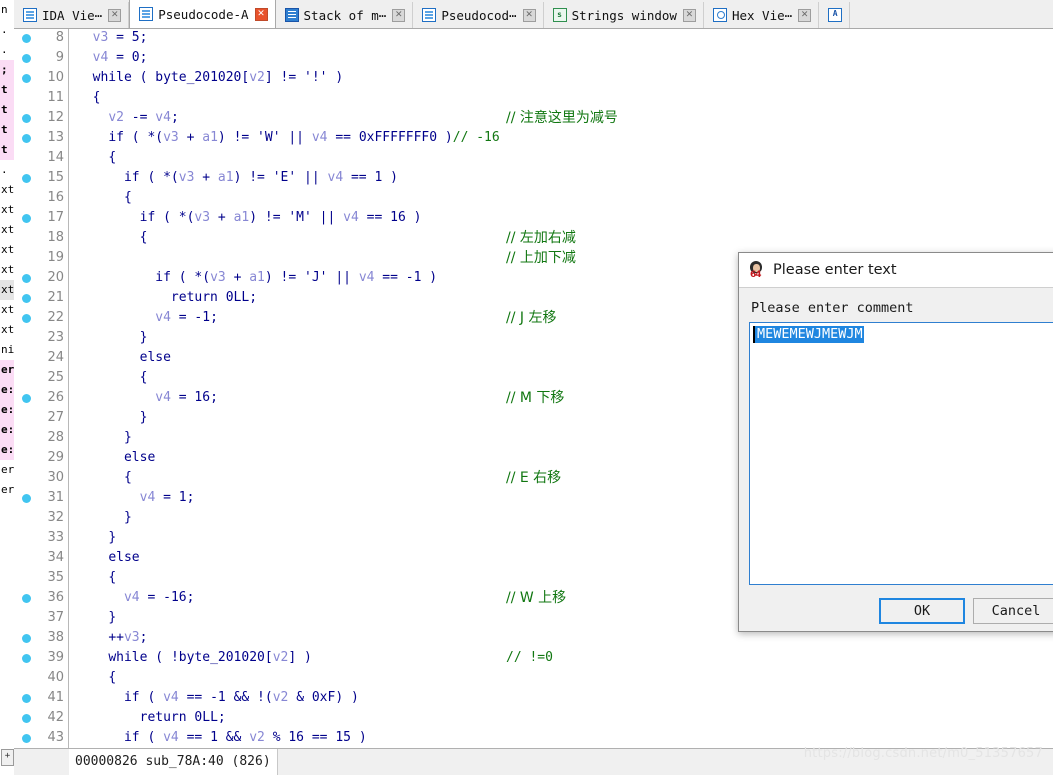 This screenshot has height=775, width=1053. What do you see at coordinates (41, 218) in the screenshot?
I see `line-number: 17` at bounding box center [41, 218].